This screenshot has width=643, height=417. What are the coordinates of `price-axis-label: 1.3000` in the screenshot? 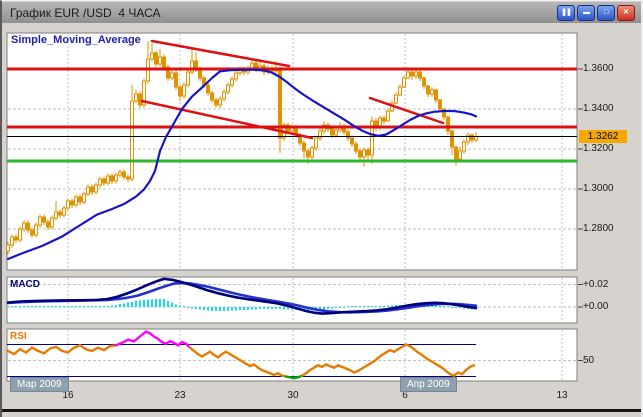 It's located at (598, 188).